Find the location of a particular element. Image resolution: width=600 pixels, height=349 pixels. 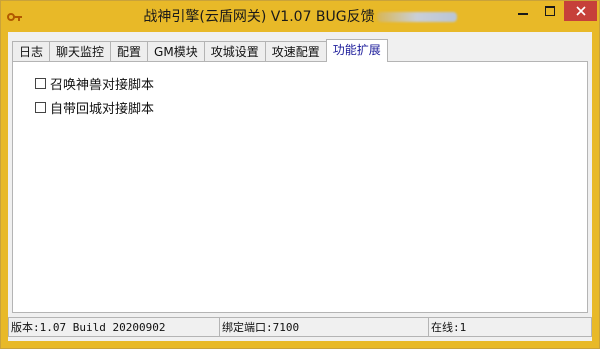

close-button is located at coordinates (580, 11).